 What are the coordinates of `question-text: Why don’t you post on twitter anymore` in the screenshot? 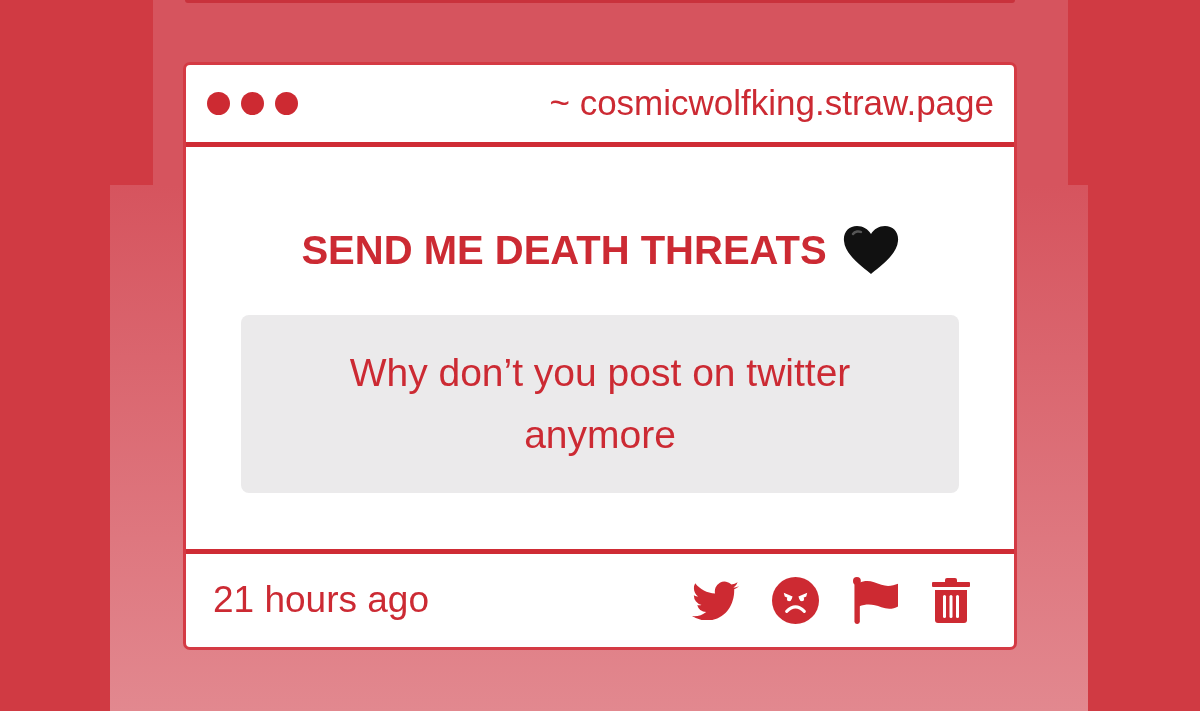 It's located at (600, 404).